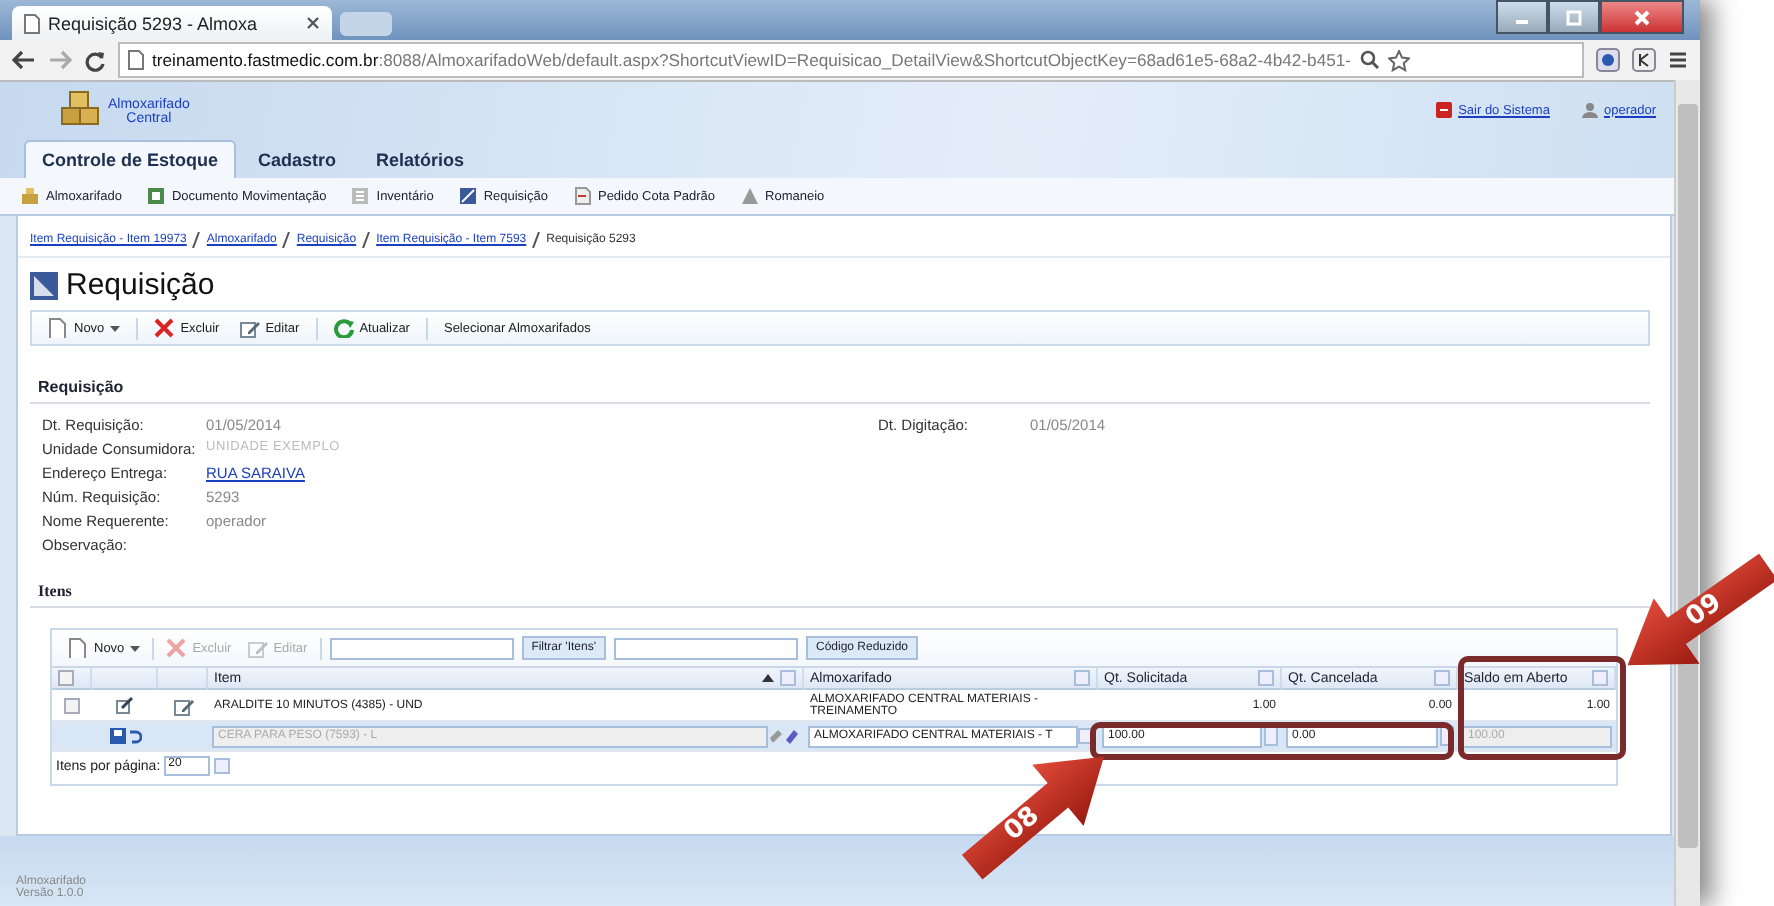  Describe the element at coordinates (72, 705) in the screenshot. I see `row-checkbox` at that location.